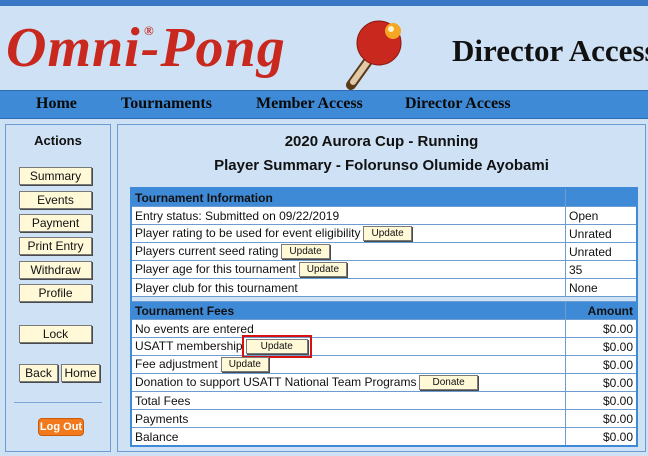  Describe the element at coordinates (387, 233) in the screenshot. I see `update-eligibility-rating-button: Update` at that location.